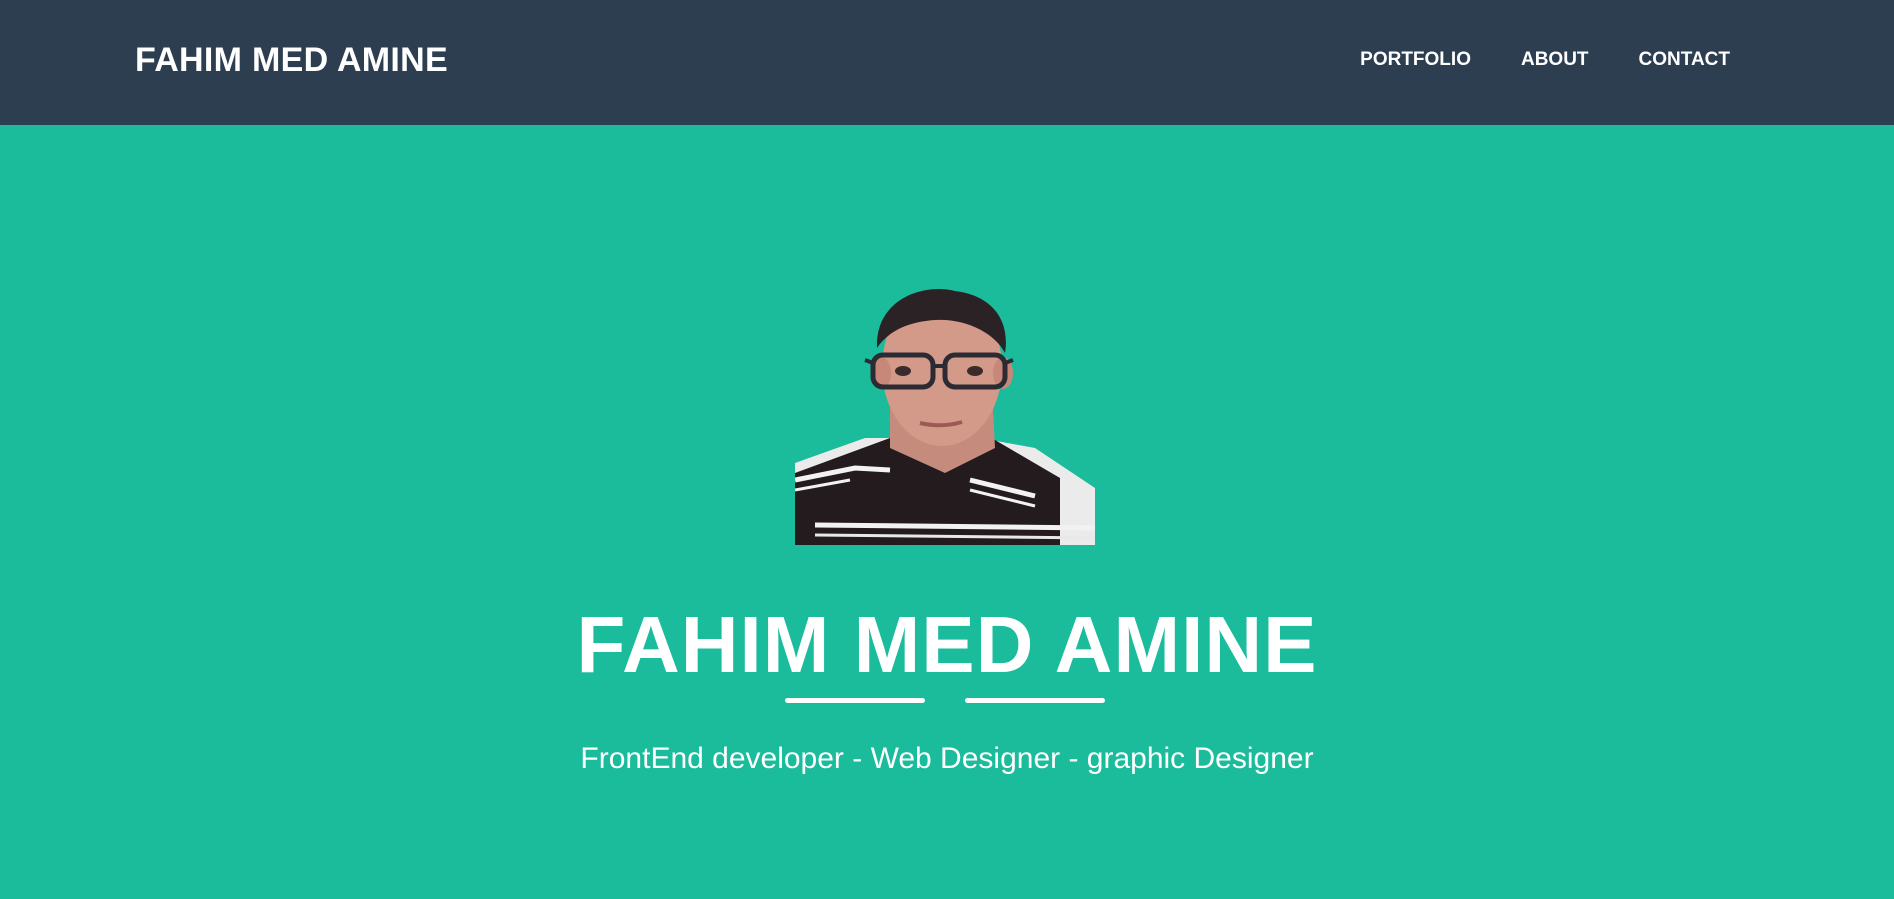 This screenshot has height=899, width=1894. Describe the element at coordinates (945, 416) in the screenshot. I see `profile-photo` at that location.